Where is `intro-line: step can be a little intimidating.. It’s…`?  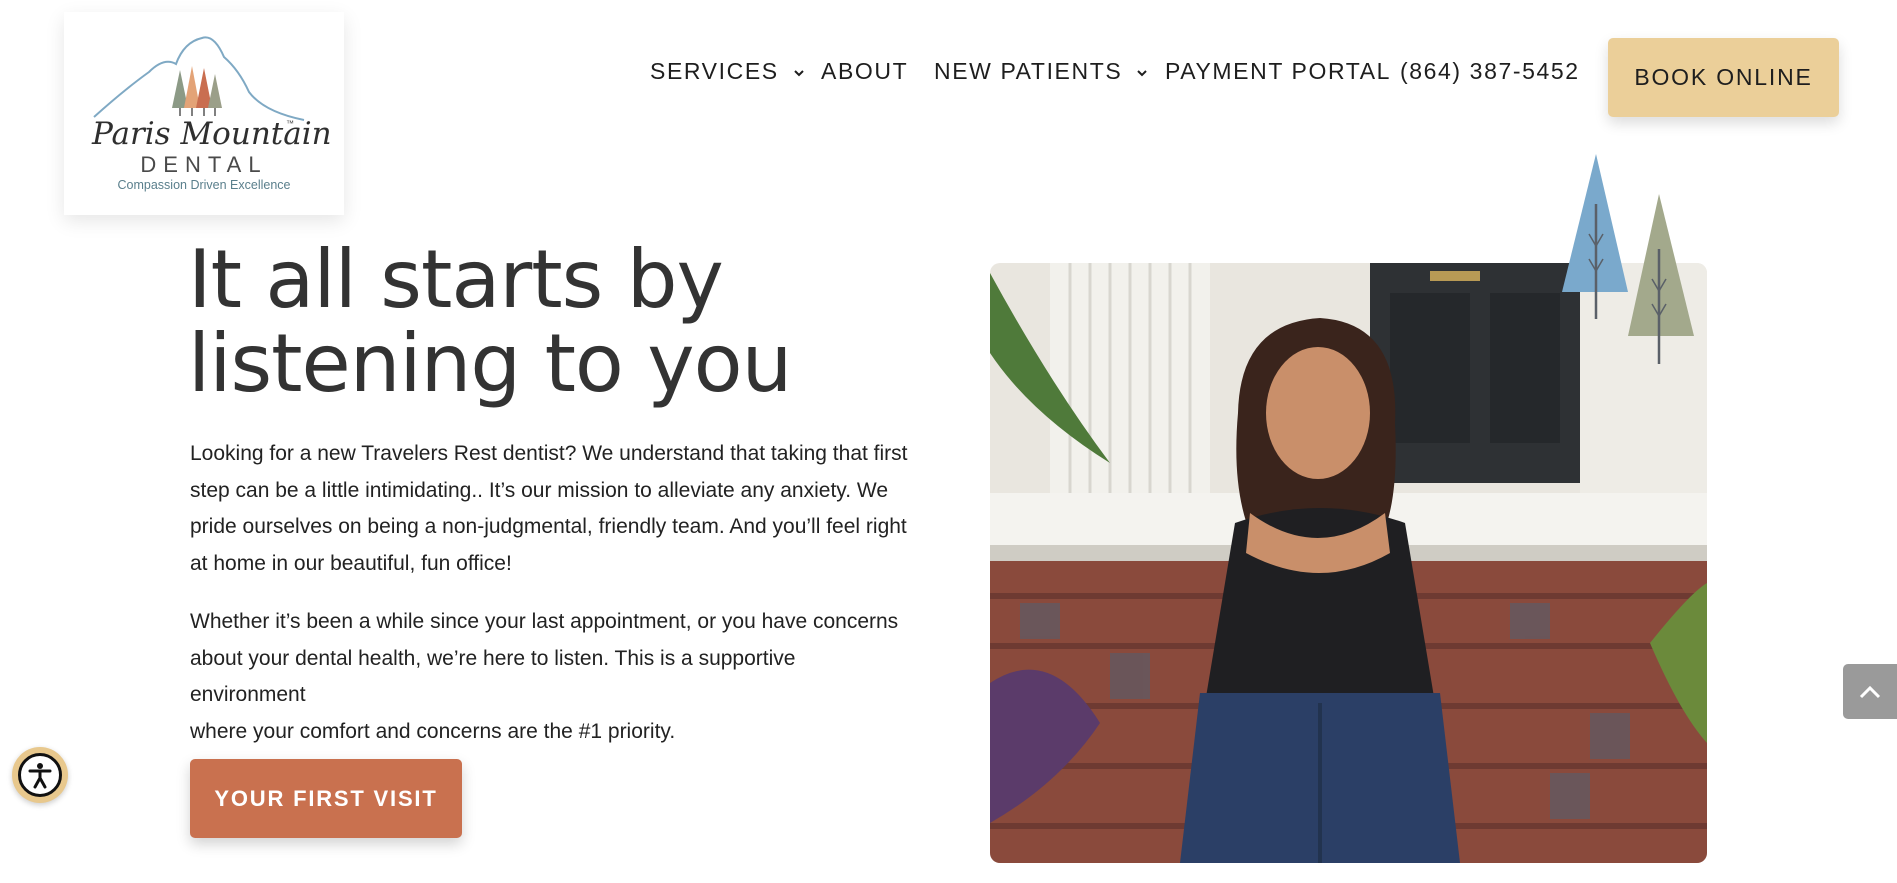 intro-line: step can be a little intimidating.. It’s… is located at coordinates (539, 490).